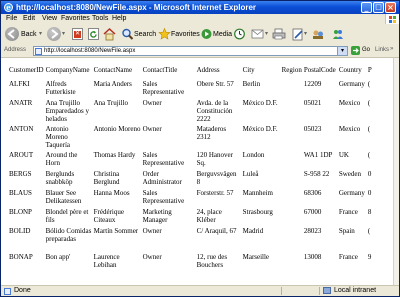  What do you see at coordinates (116, 231) in the screenshot?
I see `table-cell: Martín Sommer` at bounding box center [116, 231].